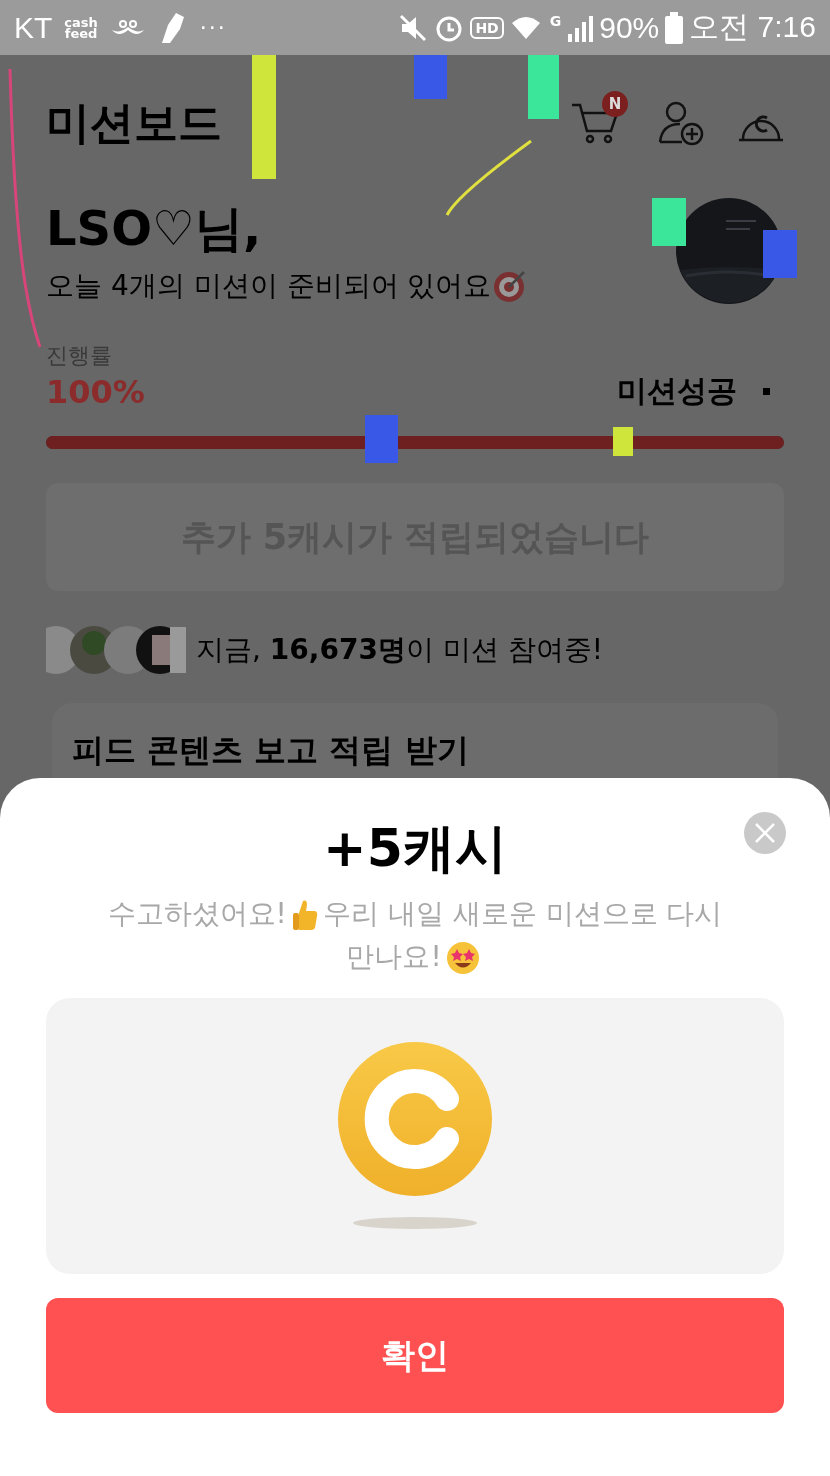 The image size is (830, 1476). Describe the element at coordinates (413, 27) in the screenshot. I see `mute-icon` at that location.